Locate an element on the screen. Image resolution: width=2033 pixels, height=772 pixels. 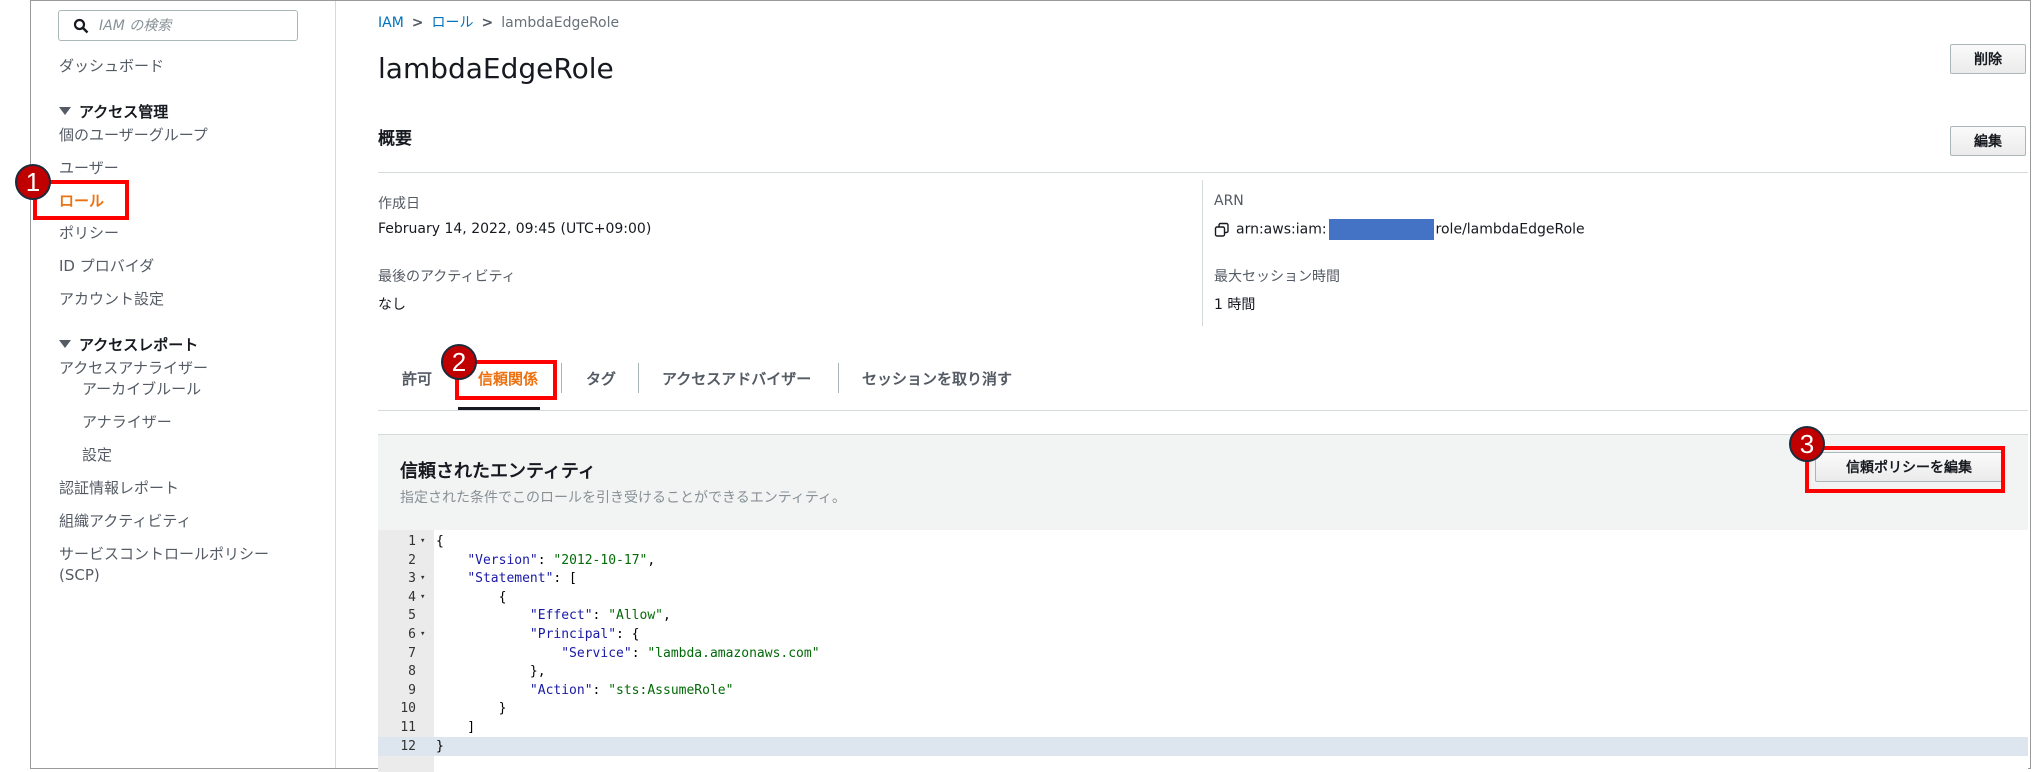
search-input is located at coordinates (189, 25).